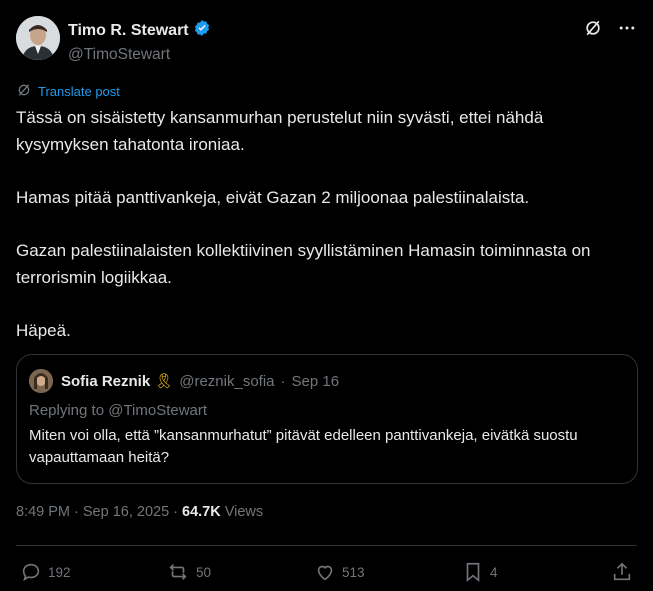  Describe the element at coordinates (201, 512) in the screenshot. I see `views-count: 64.7K` at that location.